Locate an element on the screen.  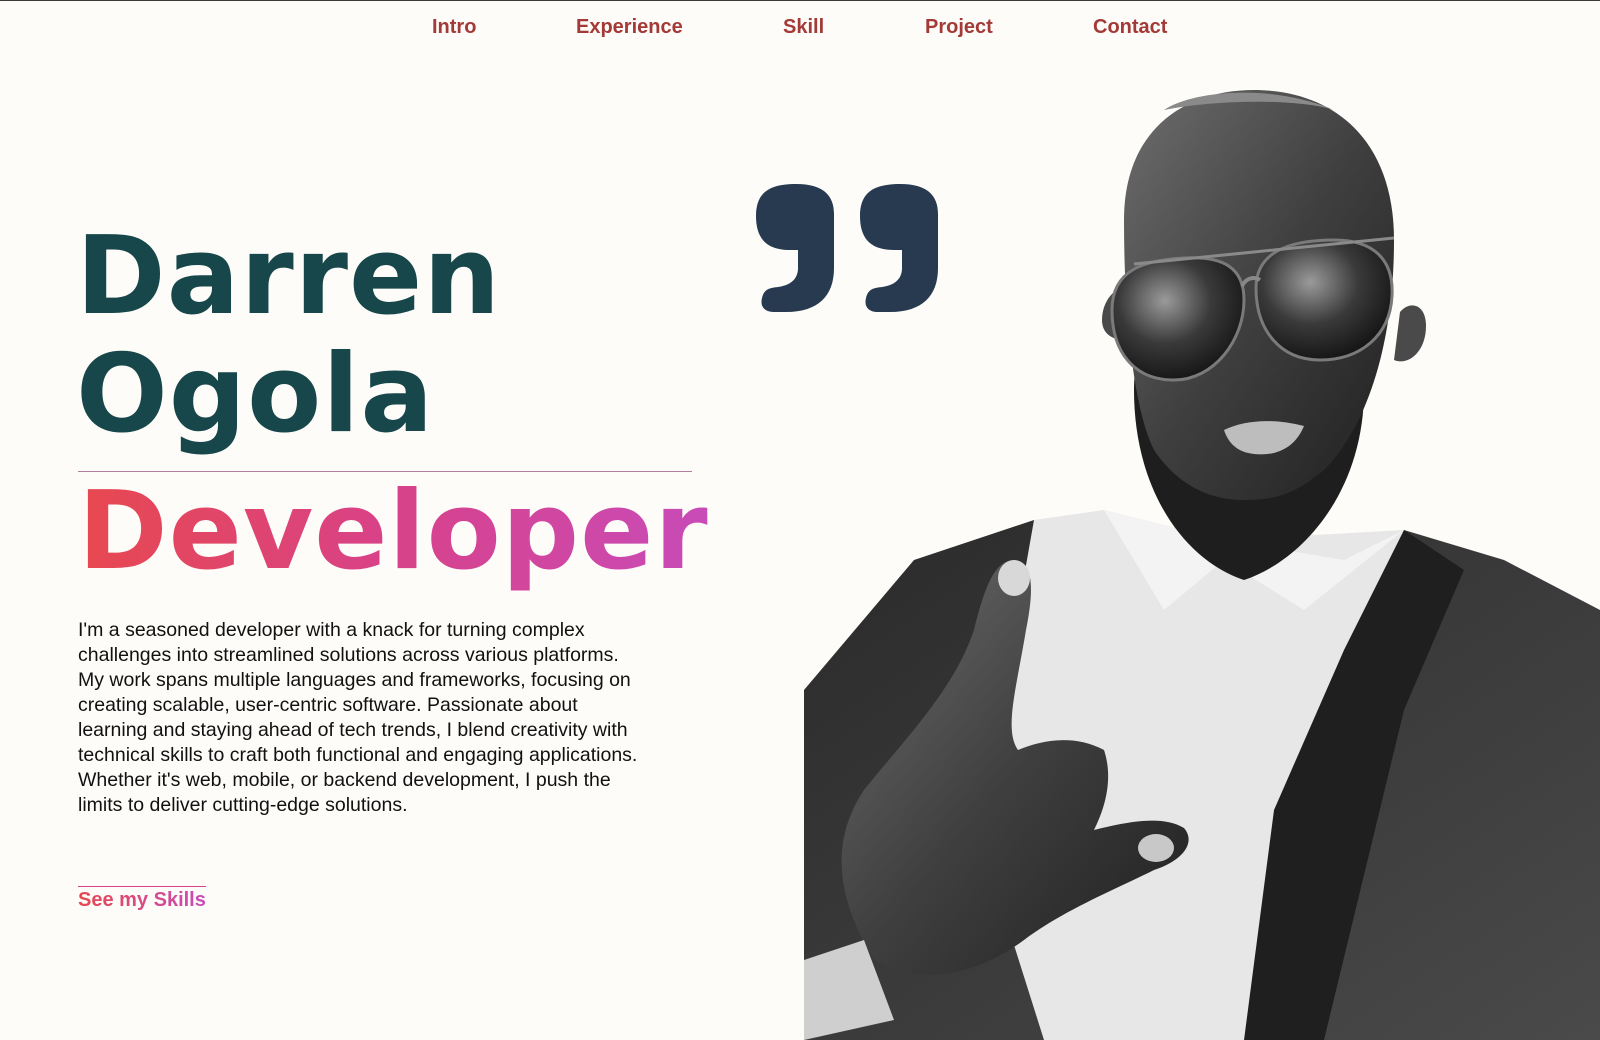
top-border is located at coordinates (800, 0).